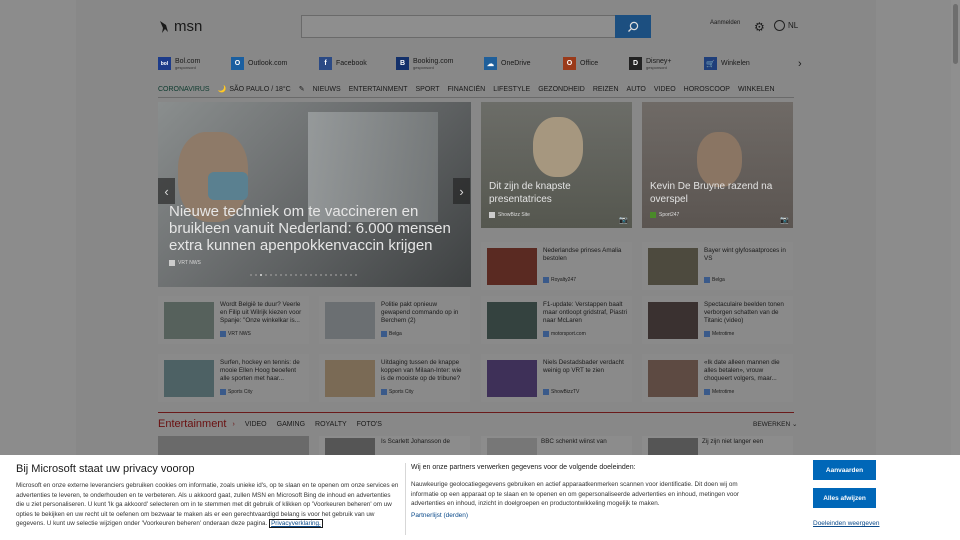  I want to click on nav-coronavirus: CORONAVIRUS, so click(184, 89).